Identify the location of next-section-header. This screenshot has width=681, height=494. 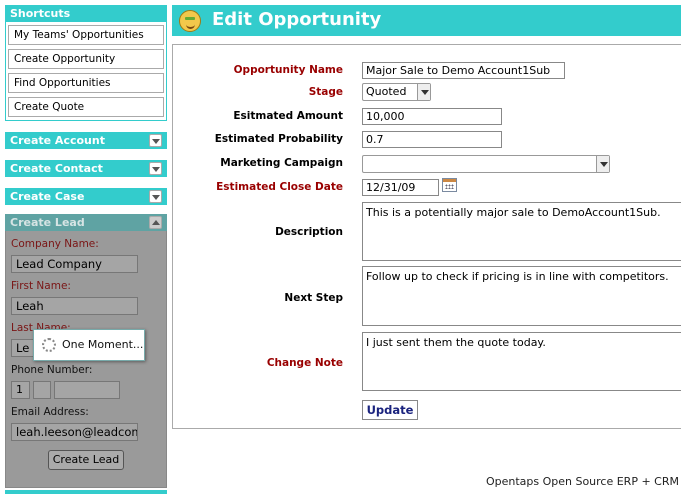
(86, 492).